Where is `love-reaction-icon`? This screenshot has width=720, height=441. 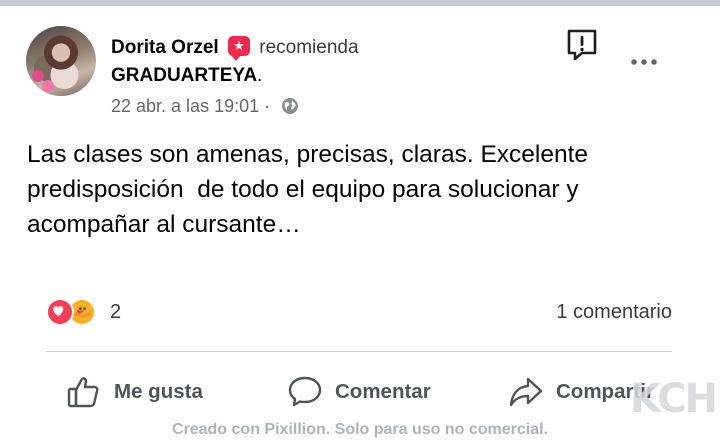
love-reaction-icon is located at coordinates (60, 312).